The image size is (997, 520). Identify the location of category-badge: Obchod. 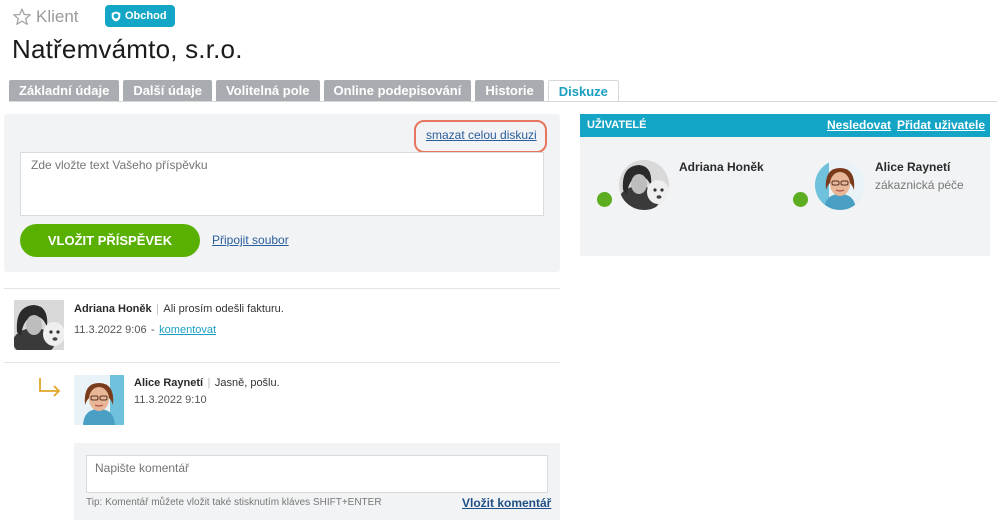
(140, 16).